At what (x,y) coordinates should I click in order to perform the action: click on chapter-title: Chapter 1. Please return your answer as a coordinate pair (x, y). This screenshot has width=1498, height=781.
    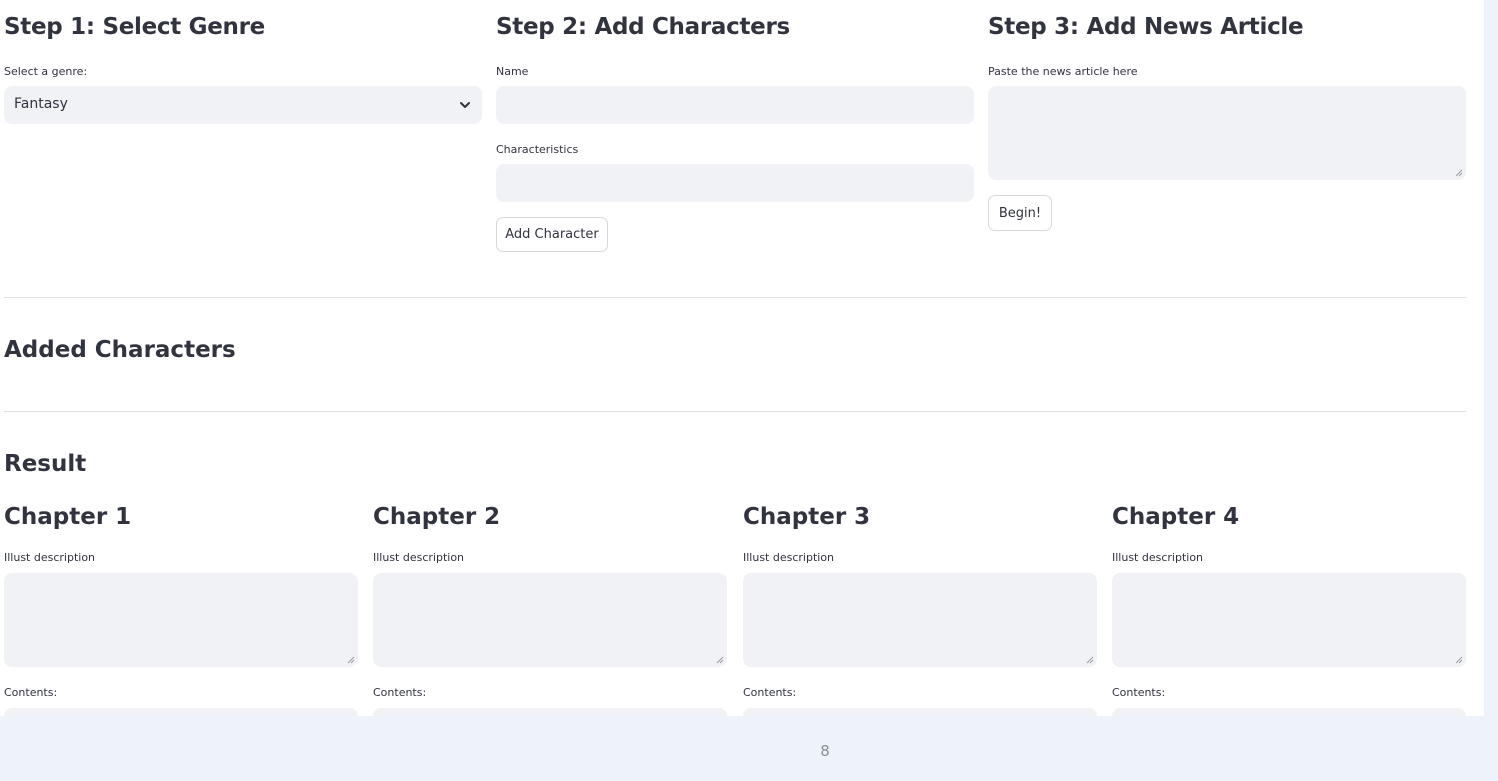
    Looking at the image, I should click on (68, 517).